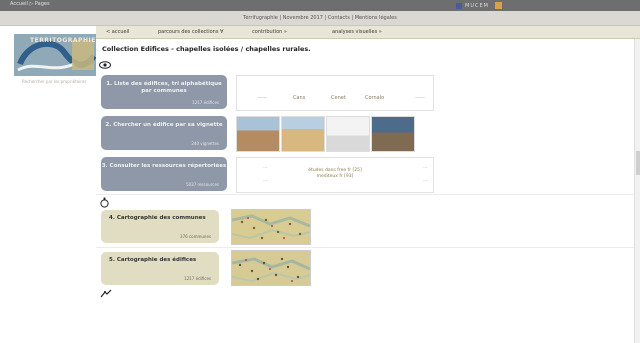 The image size is (640, 343). I want to click on card-count: 376 communes, so click(195, 236).